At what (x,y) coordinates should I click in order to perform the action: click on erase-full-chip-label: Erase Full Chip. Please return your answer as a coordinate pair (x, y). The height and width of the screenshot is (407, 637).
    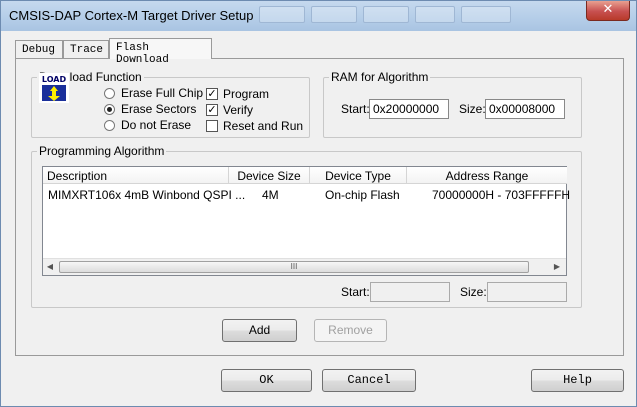
    Looking at the image, I should click on (162, 93).